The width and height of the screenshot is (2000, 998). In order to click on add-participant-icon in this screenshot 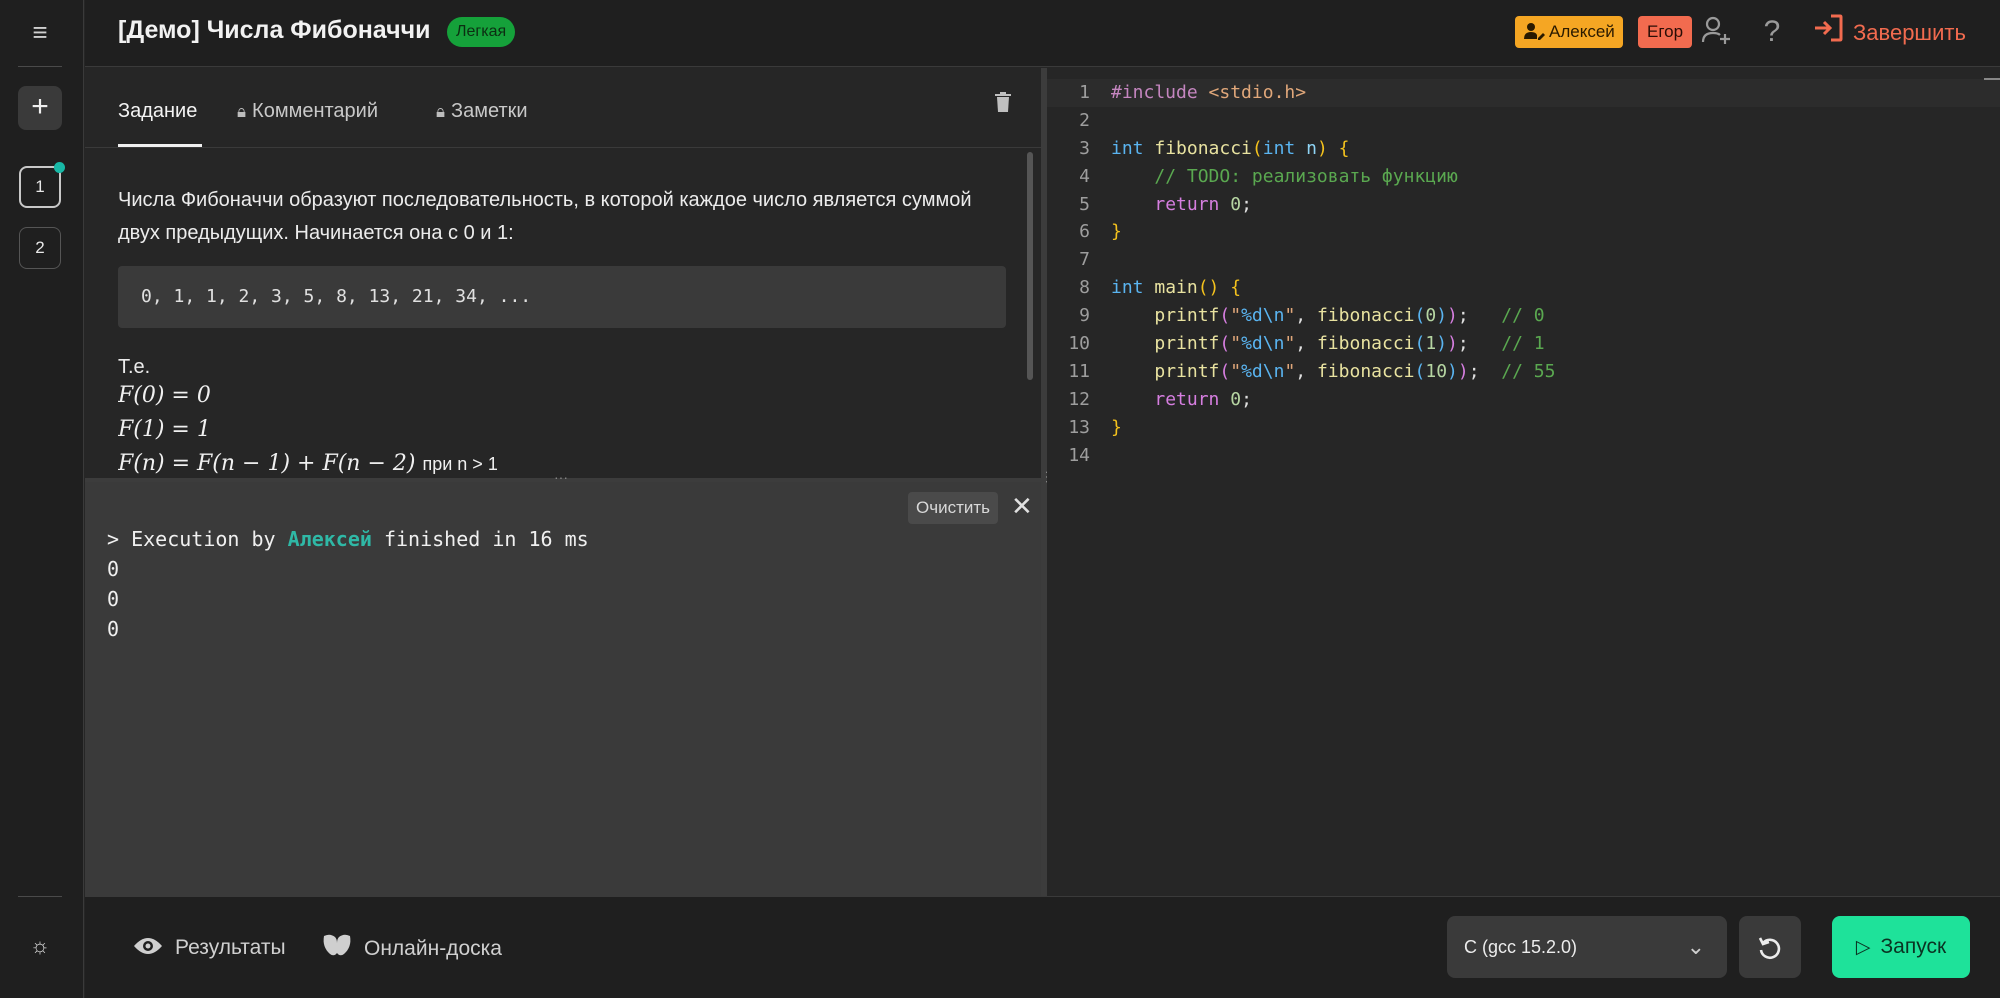, I will do `click(1716, 32)`.